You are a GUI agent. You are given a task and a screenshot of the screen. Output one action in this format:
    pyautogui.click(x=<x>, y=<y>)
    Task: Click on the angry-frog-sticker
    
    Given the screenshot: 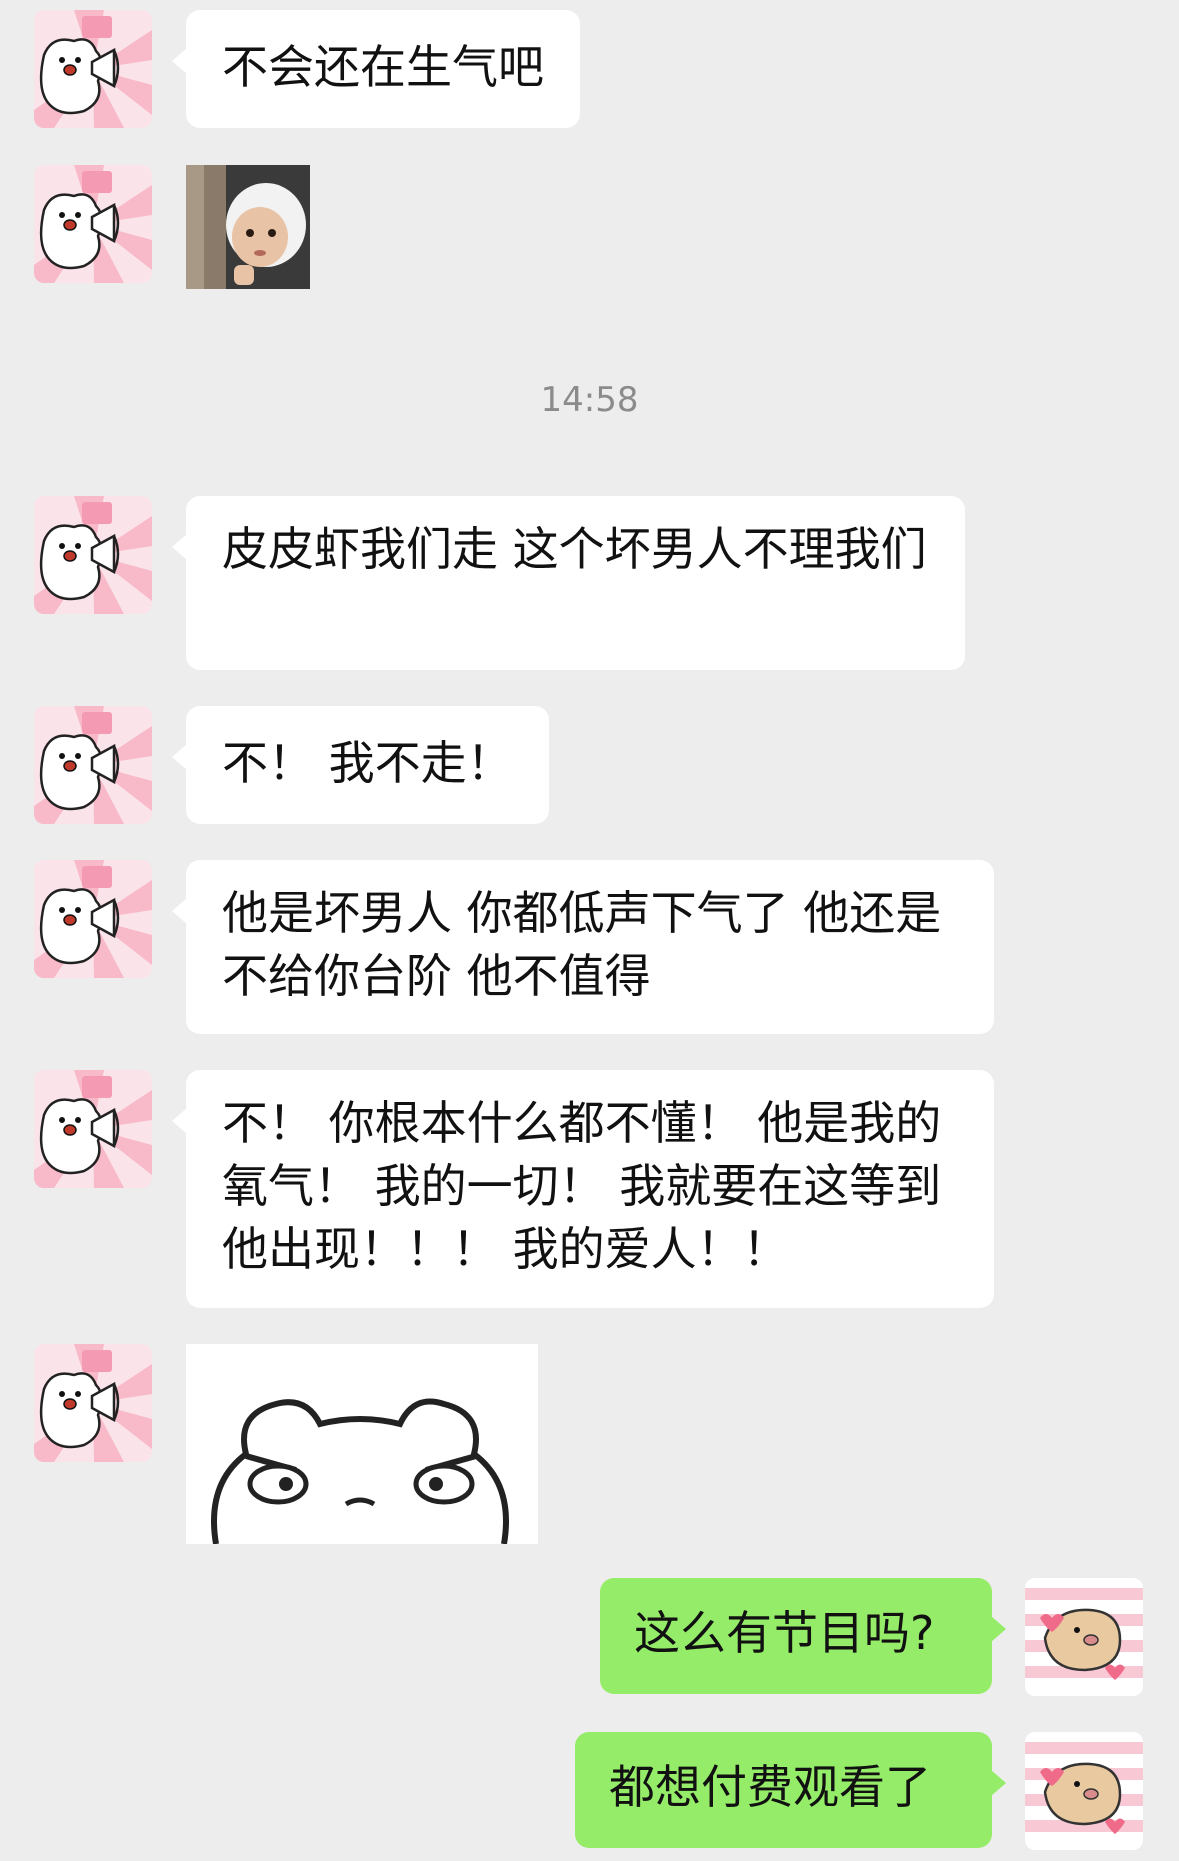 What is the action you would take?
    pyautogui.click(x=362, y=1444)
    